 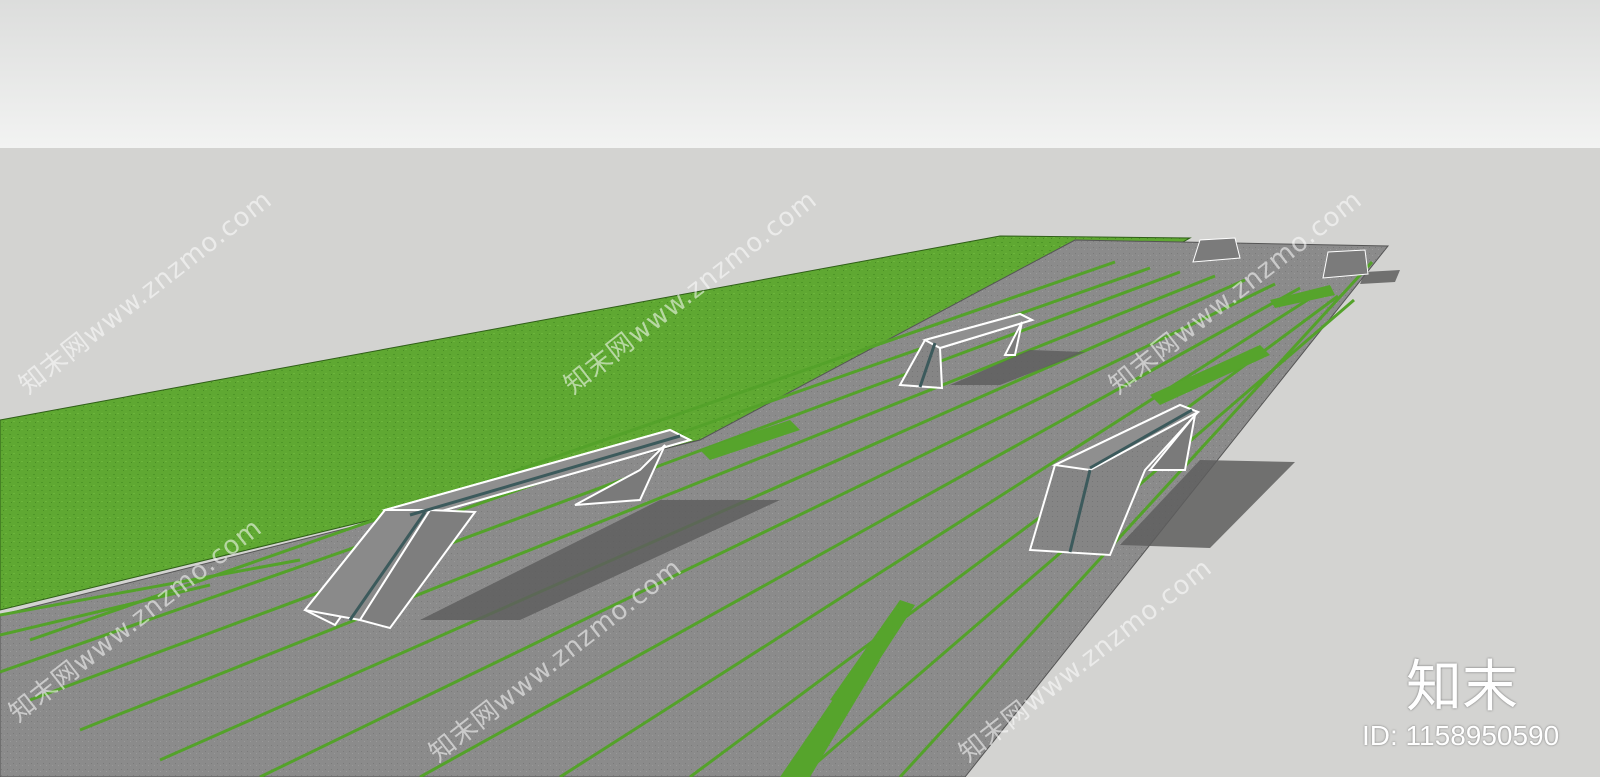 What do you see at coordinates (1462, 687) in the screenshot?
I see `brand-logo: 知末` at bounding box center [1462, 687].